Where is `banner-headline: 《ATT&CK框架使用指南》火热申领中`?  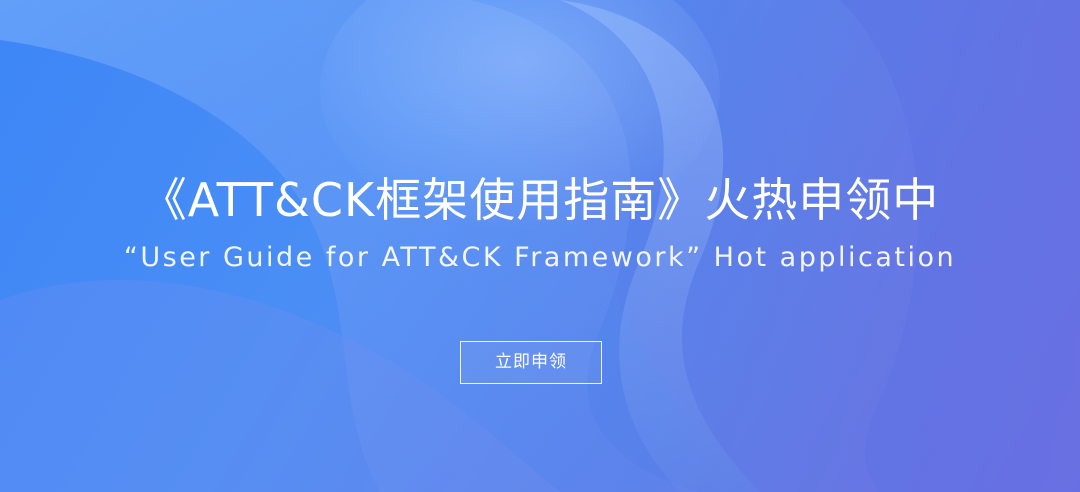 banner-headline: 《ATT&CK框架使用指南》火热申领中 is located at coordinates (540, 200).